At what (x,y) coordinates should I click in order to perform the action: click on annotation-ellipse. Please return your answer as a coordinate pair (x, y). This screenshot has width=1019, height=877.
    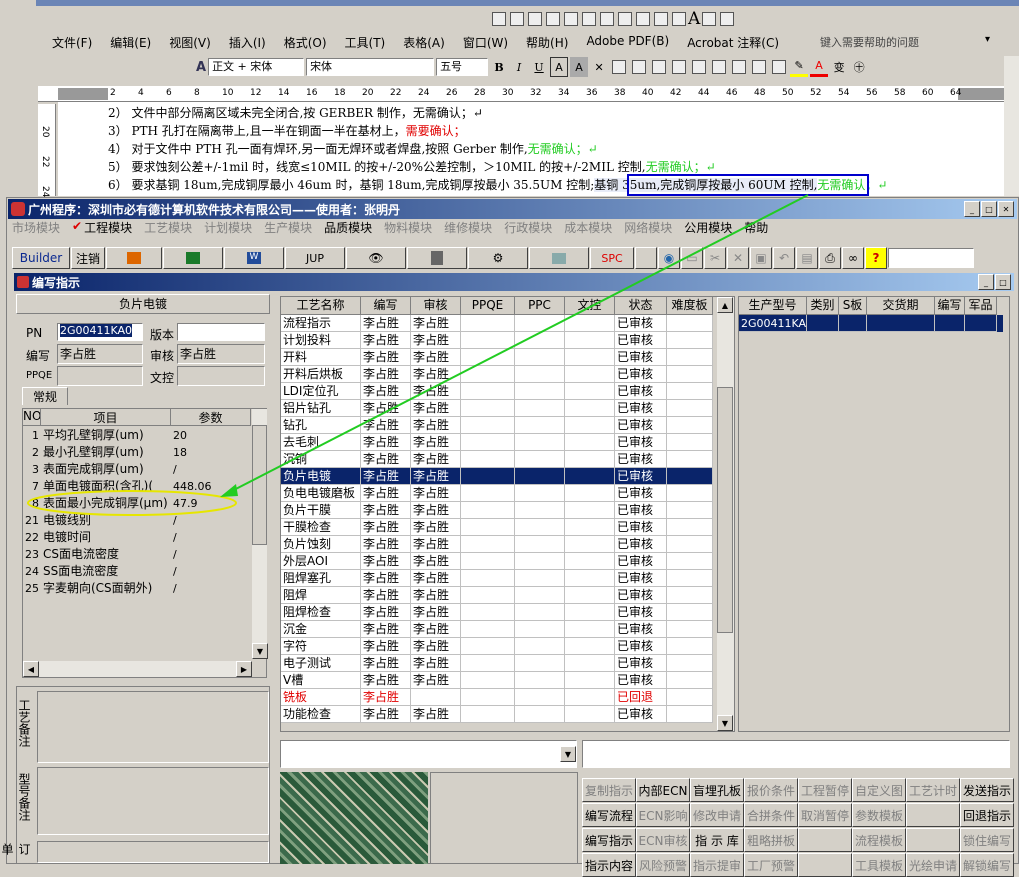
    Looking at the image, I should click on (132, 503).